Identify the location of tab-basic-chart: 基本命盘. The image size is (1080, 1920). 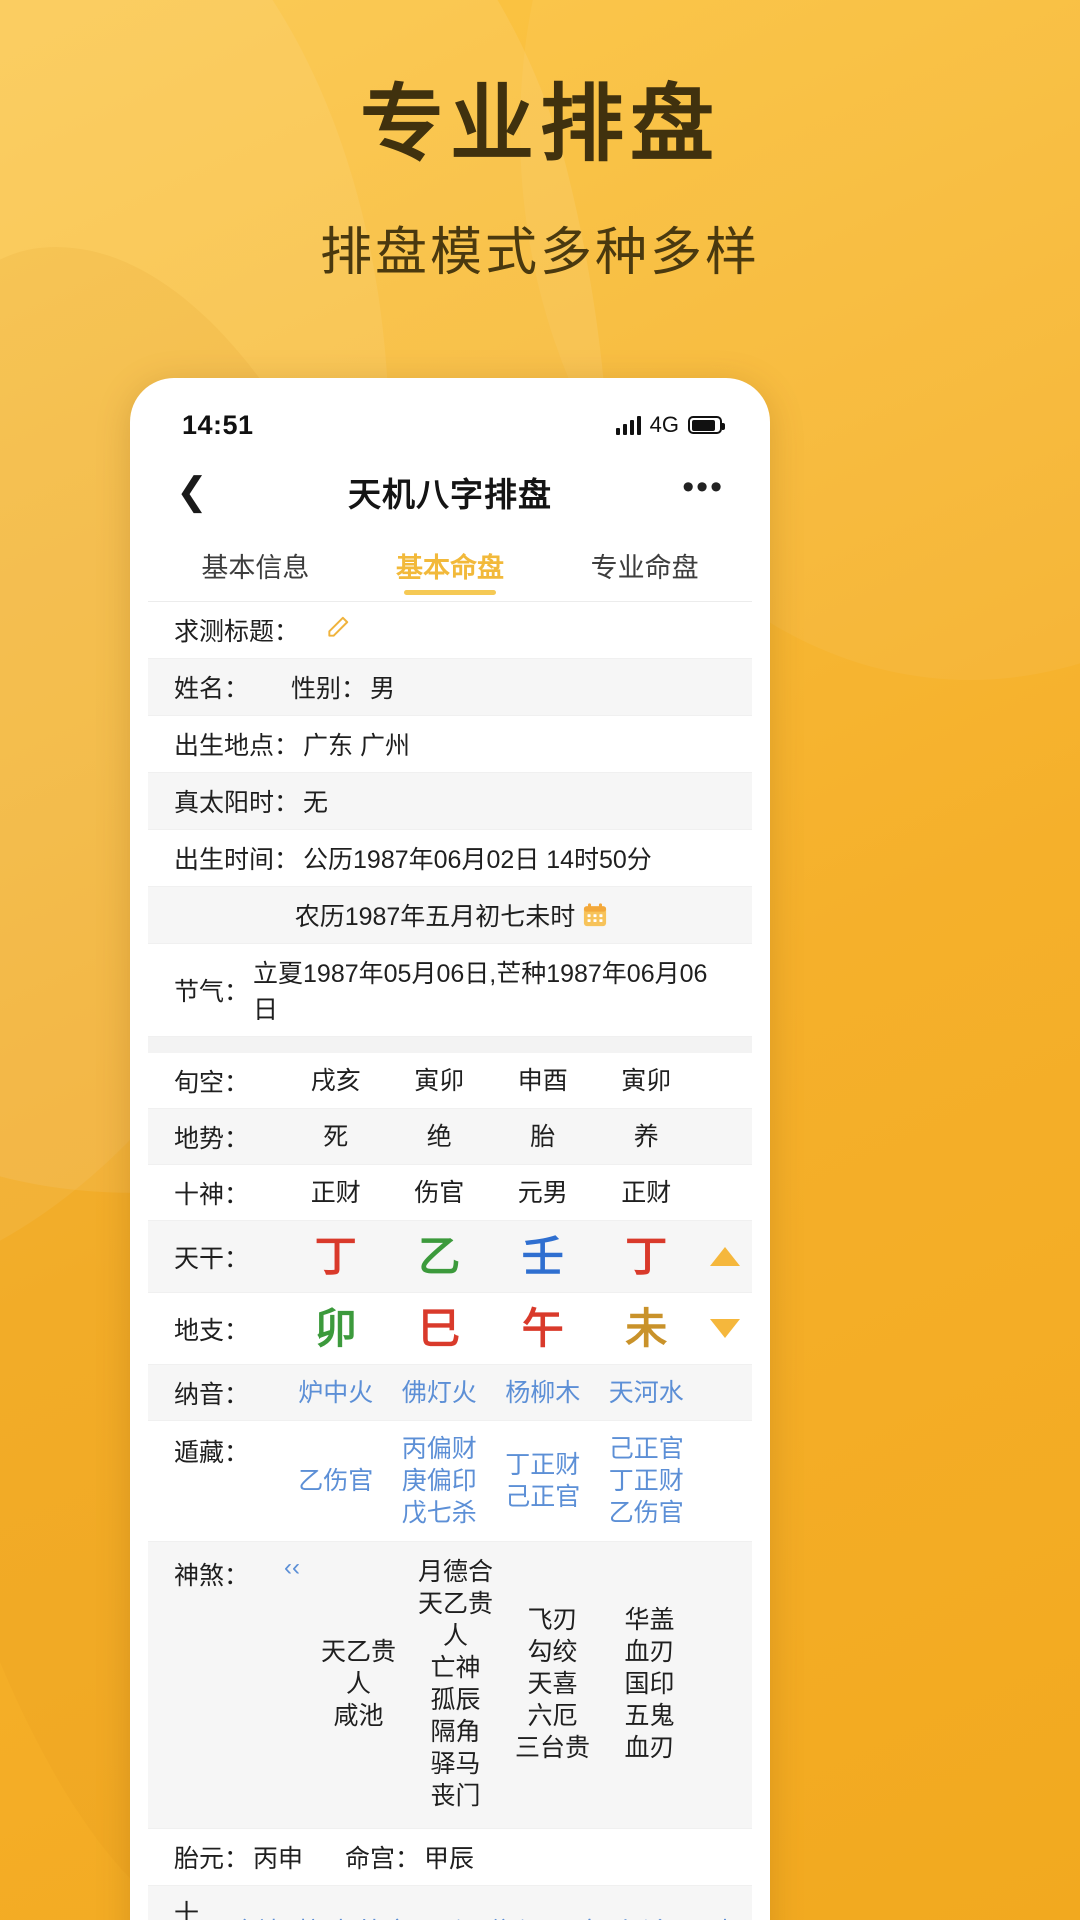
(450, 565).